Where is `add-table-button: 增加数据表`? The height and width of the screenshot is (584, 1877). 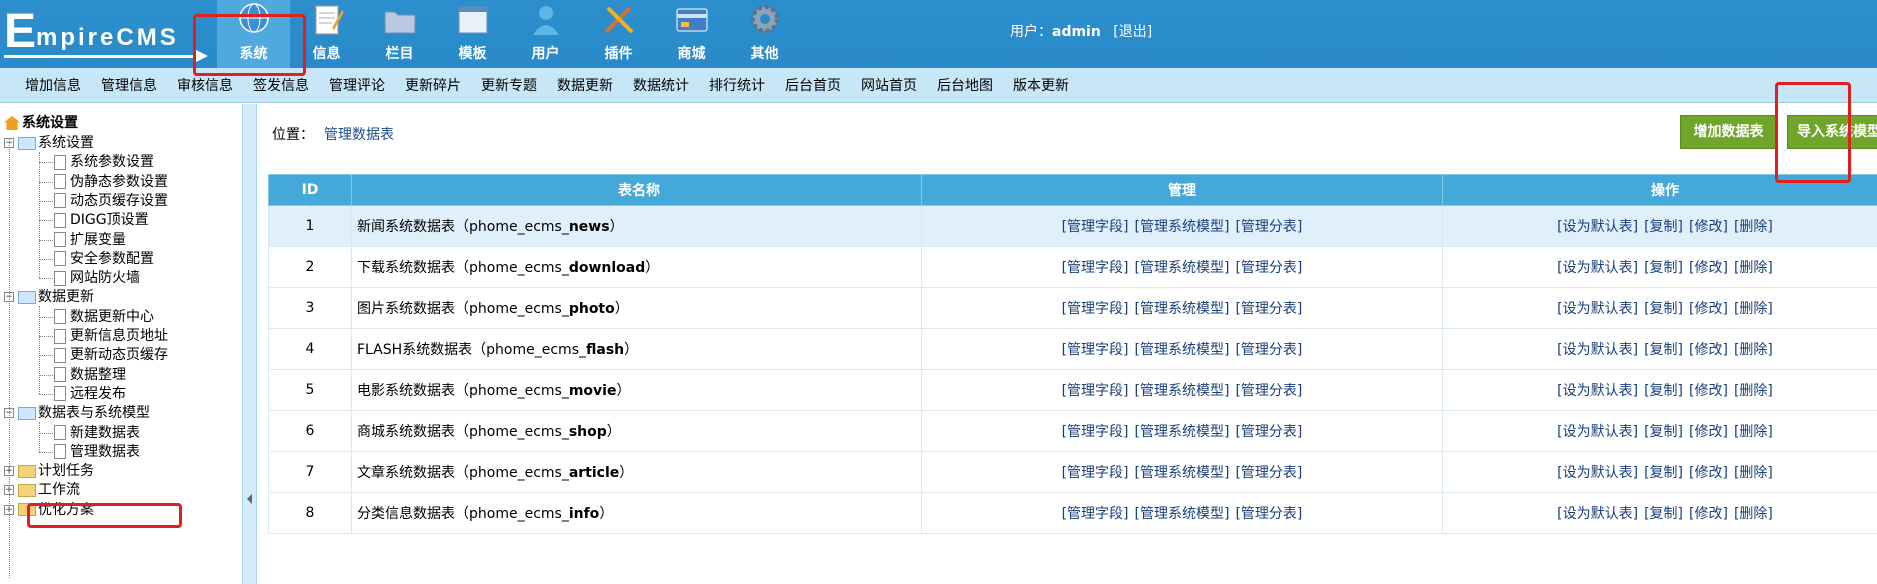
add-table-button: 增加数据表 is located at coordinates (1728, 132).